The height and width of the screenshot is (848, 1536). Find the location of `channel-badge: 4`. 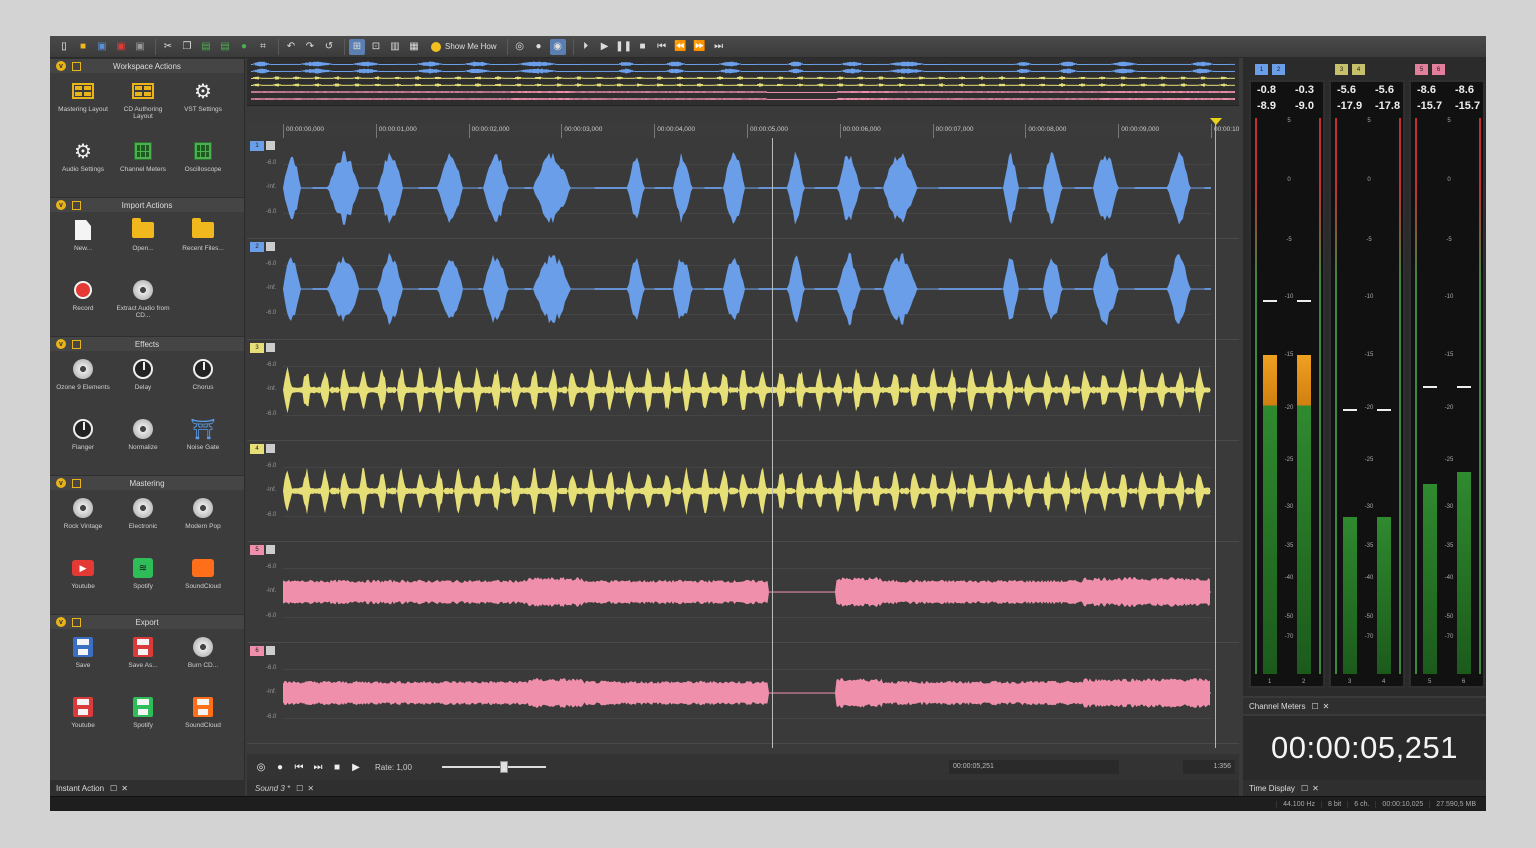

channel-badge: 4 is located at coordinates (1358, 69).